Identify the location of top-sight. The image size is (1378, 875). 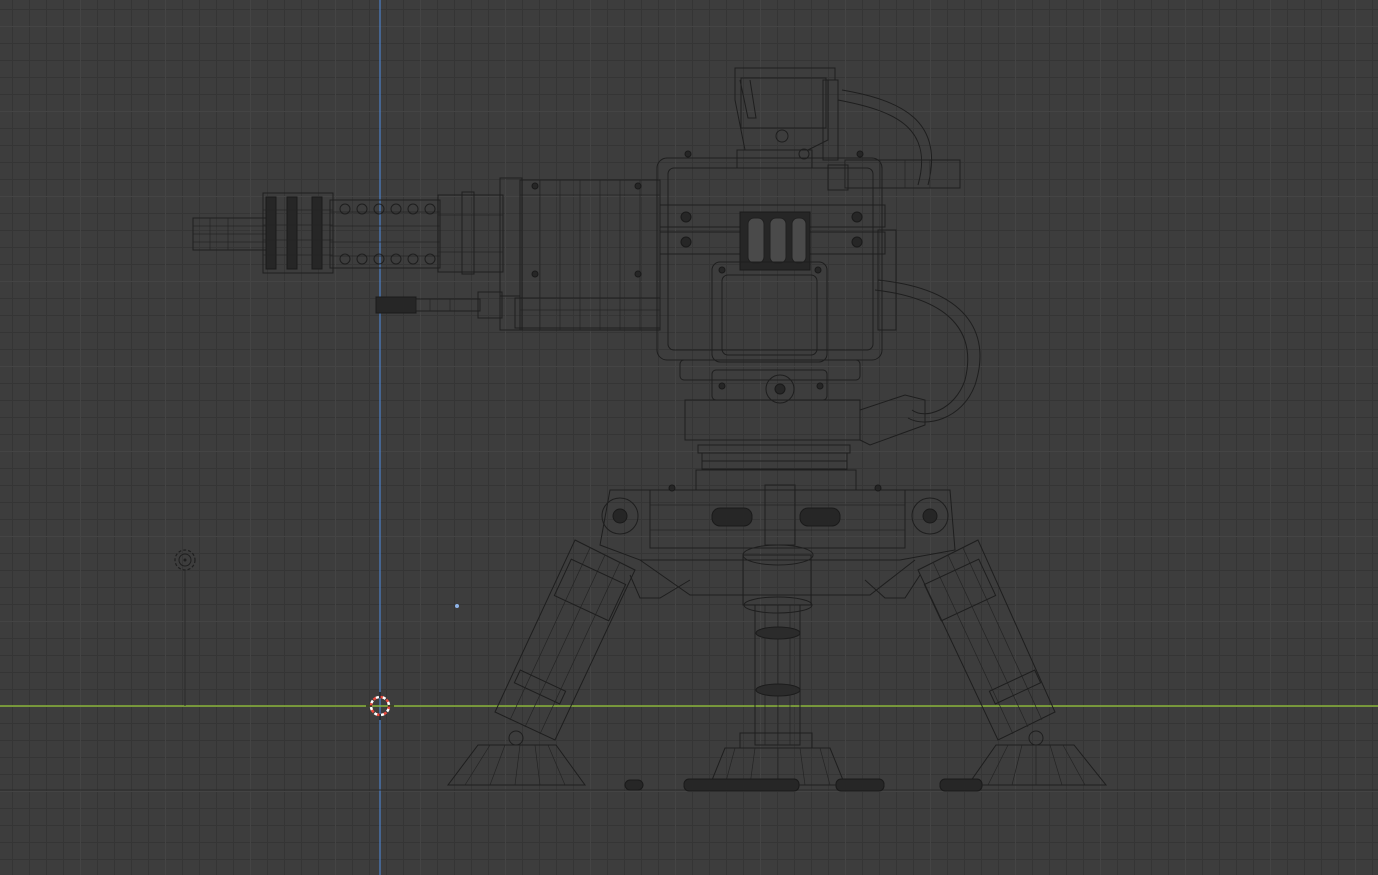
(822, 129).